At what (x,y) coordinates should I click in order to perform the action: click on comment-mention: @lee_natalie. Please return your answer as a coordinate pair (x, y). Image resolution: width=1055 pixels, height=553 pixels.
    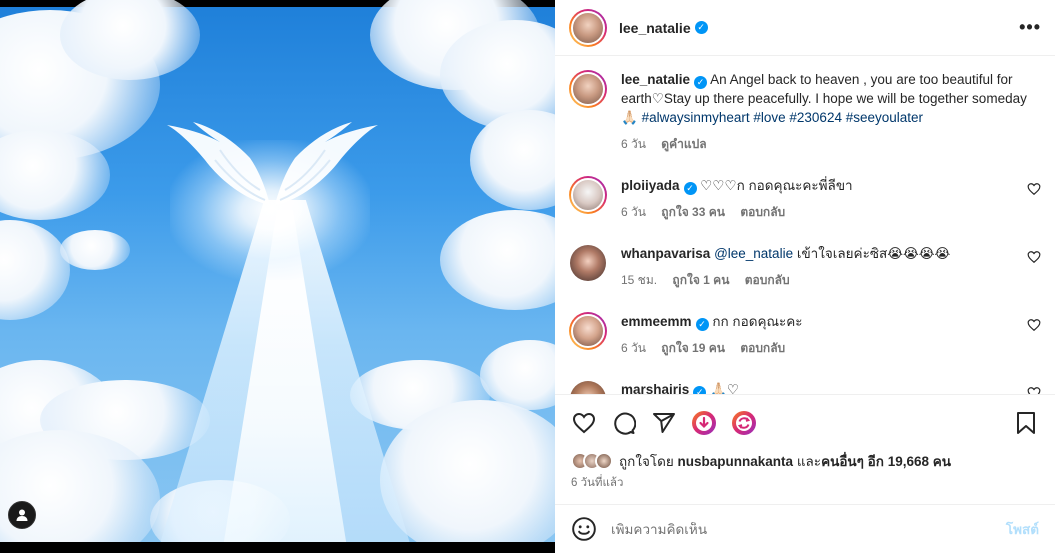
    Looking at the image, I should click on (753, 253).